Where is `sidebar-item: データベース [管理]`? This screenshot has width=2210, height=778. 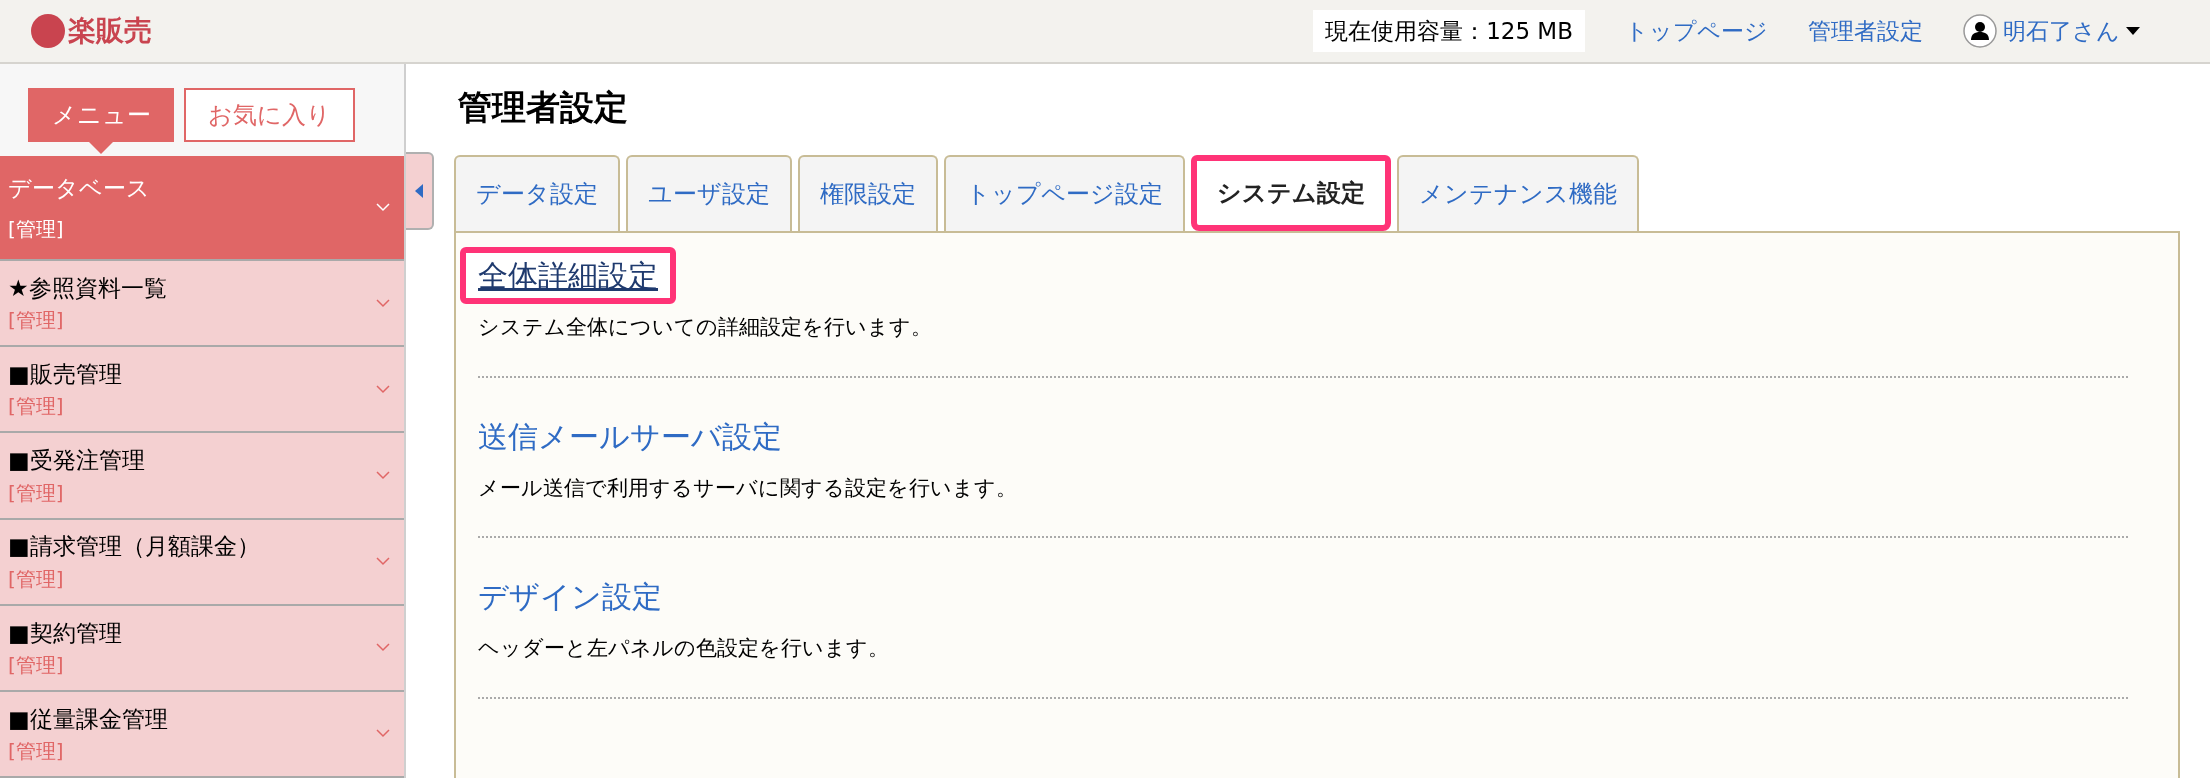 sidebar-item: データベース [管理] is located at coordinates (202, 208).